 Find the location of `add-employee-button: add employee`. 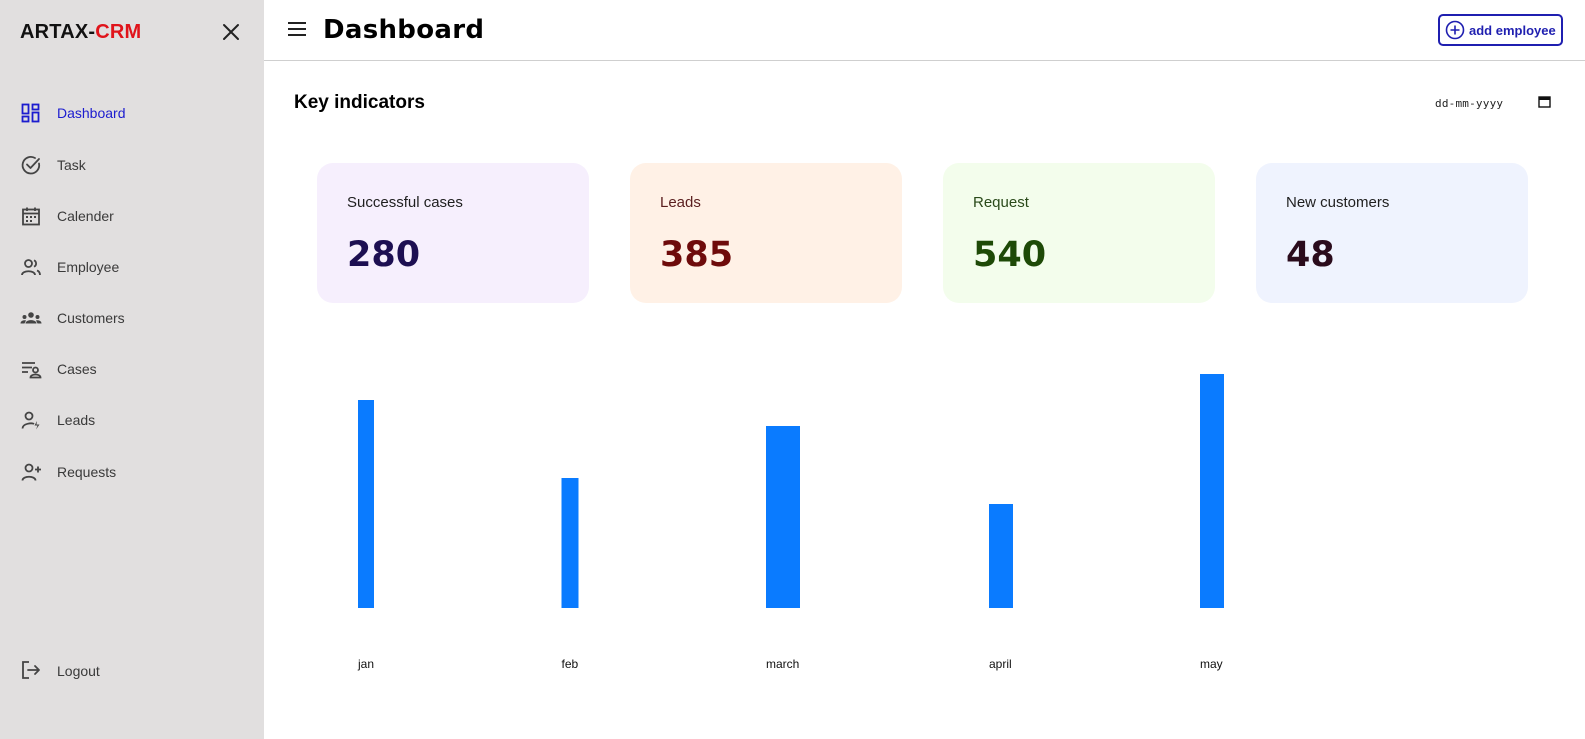

add-employee-button: add employee is located at coordinates (1500, 30).